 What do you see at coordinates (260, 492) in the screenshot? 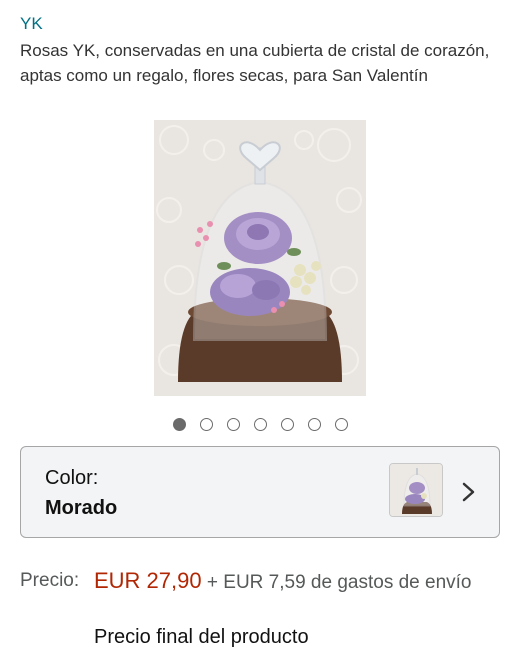
I see `color-variant-selector: Color: Morado` at bounding box center [260, 492].